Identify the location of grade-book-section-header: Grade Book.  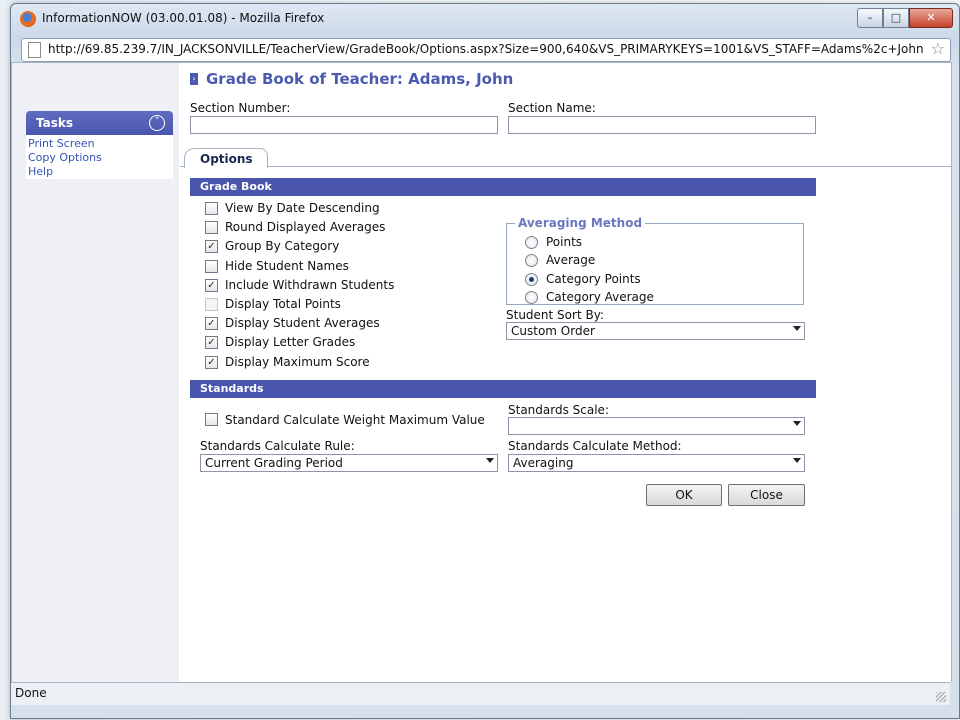
(503, 187).